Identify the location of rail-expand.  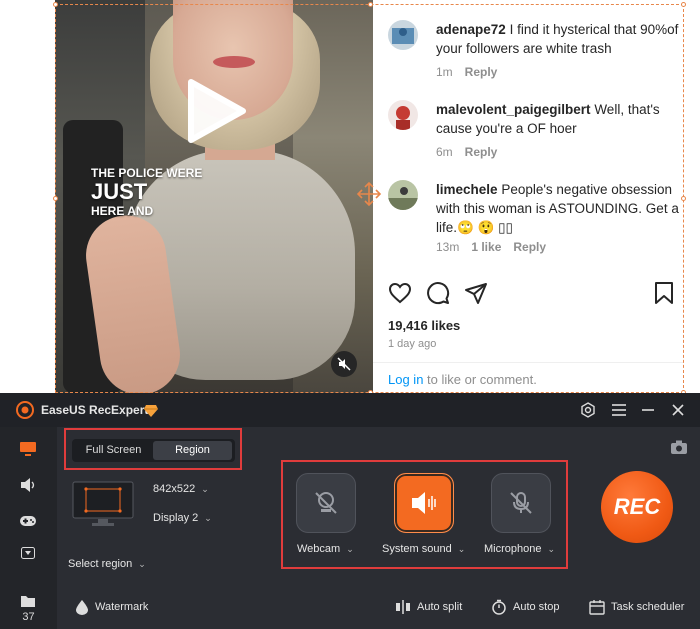
(28, 553).